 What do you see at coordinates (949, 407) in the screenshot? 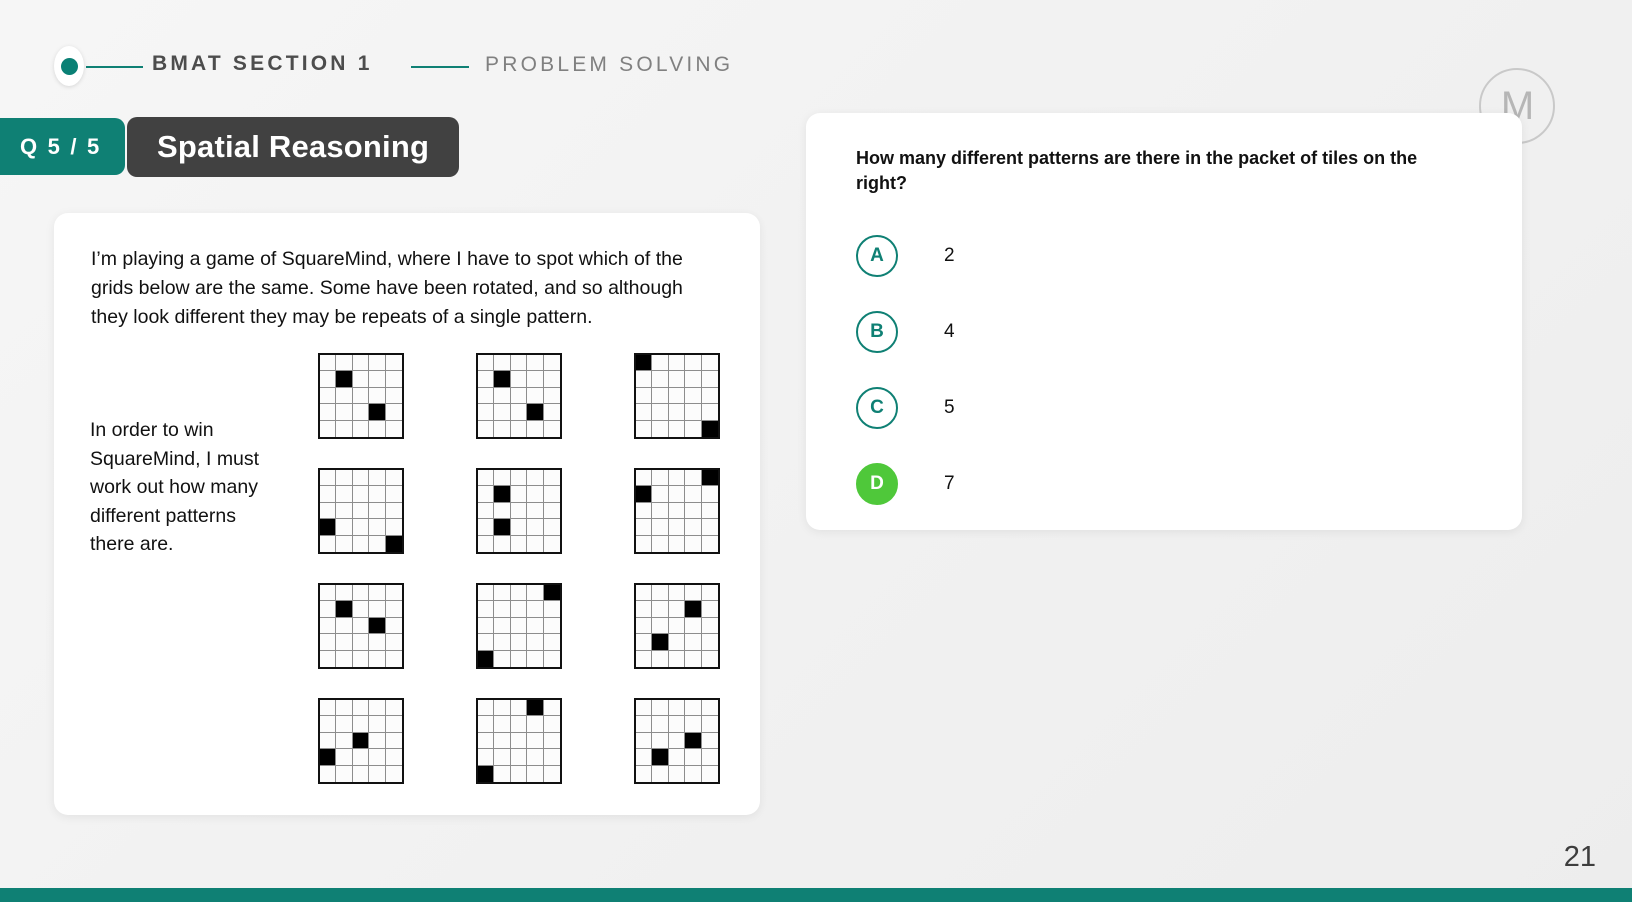
I see `option-text-c: 5` at bounding box center [949, 407].